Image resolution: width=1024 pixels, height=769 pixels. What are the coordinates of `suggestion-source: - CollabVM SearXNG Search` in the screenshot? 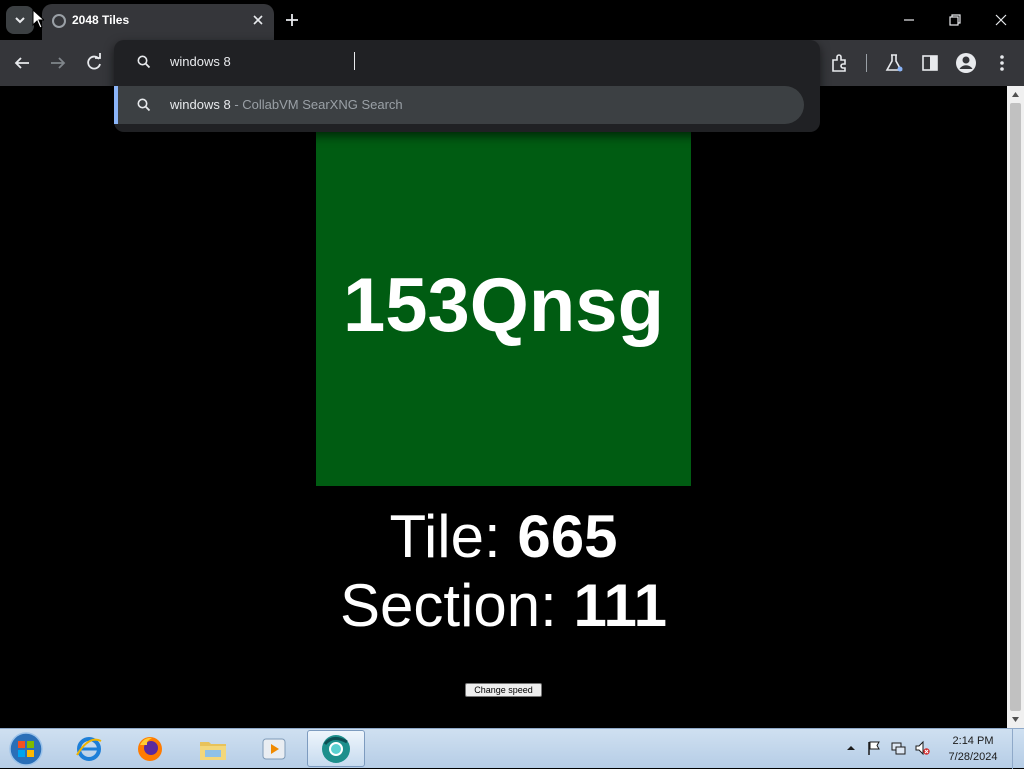 It's located at (316, 104).